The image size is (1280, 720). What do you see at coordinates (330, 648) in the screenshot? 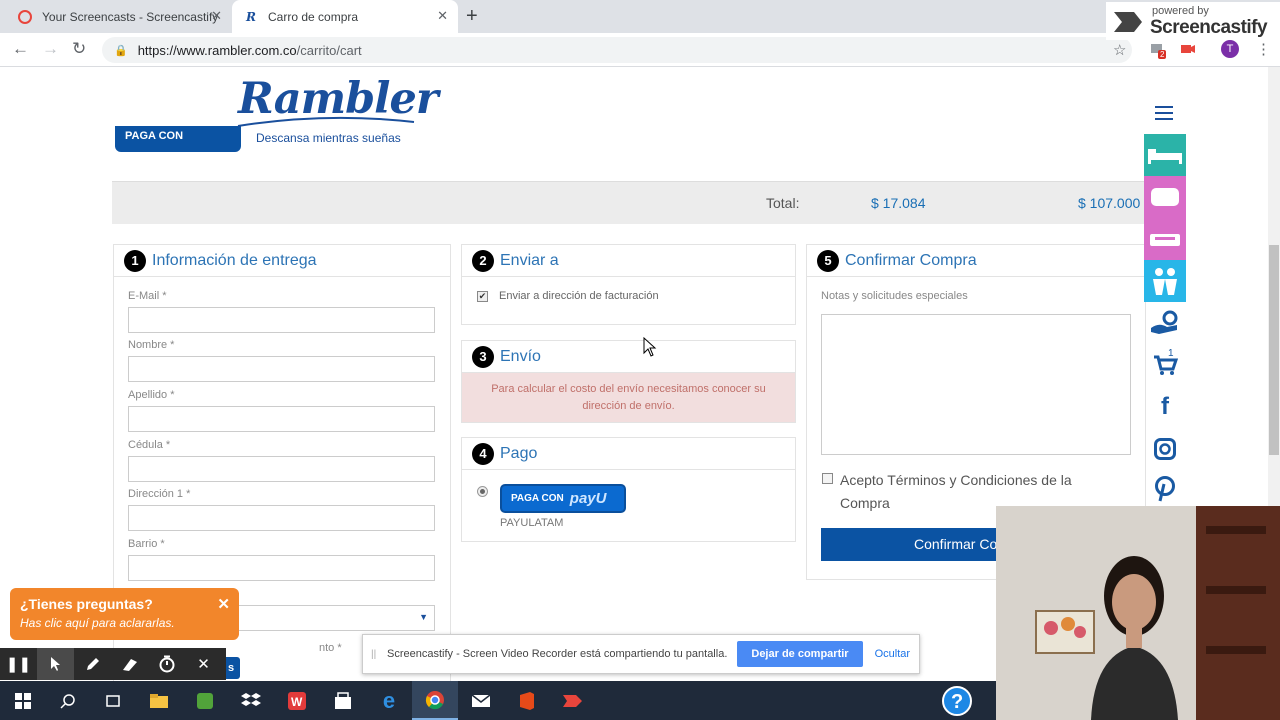
I see `city-label-partial: nto *` at bounding box center [330, 648].